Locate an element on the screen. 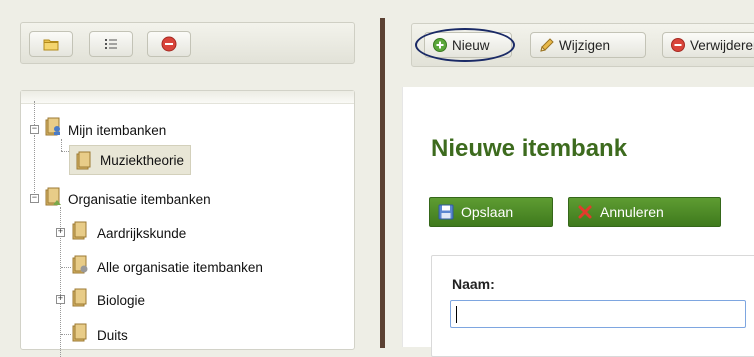 This screenshot has width=754, height=357. tree-node-biologie: Biologie is located at coordinates (121, 300).